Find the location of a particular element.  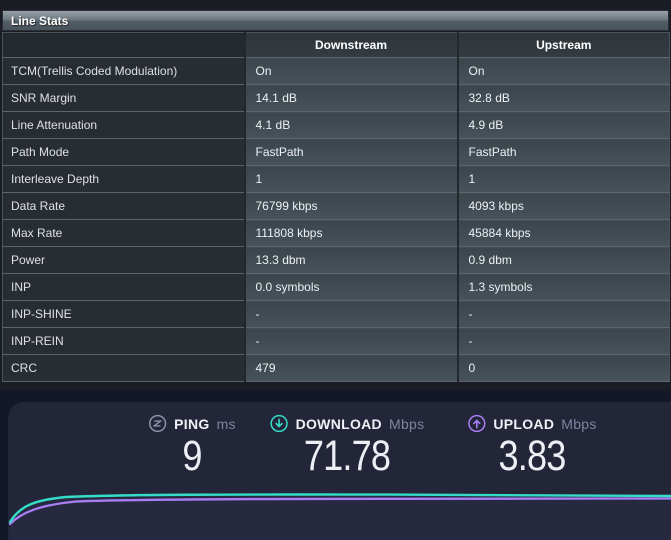

downstream-value: 0.0 symbols is located at coordinates (350, 287).